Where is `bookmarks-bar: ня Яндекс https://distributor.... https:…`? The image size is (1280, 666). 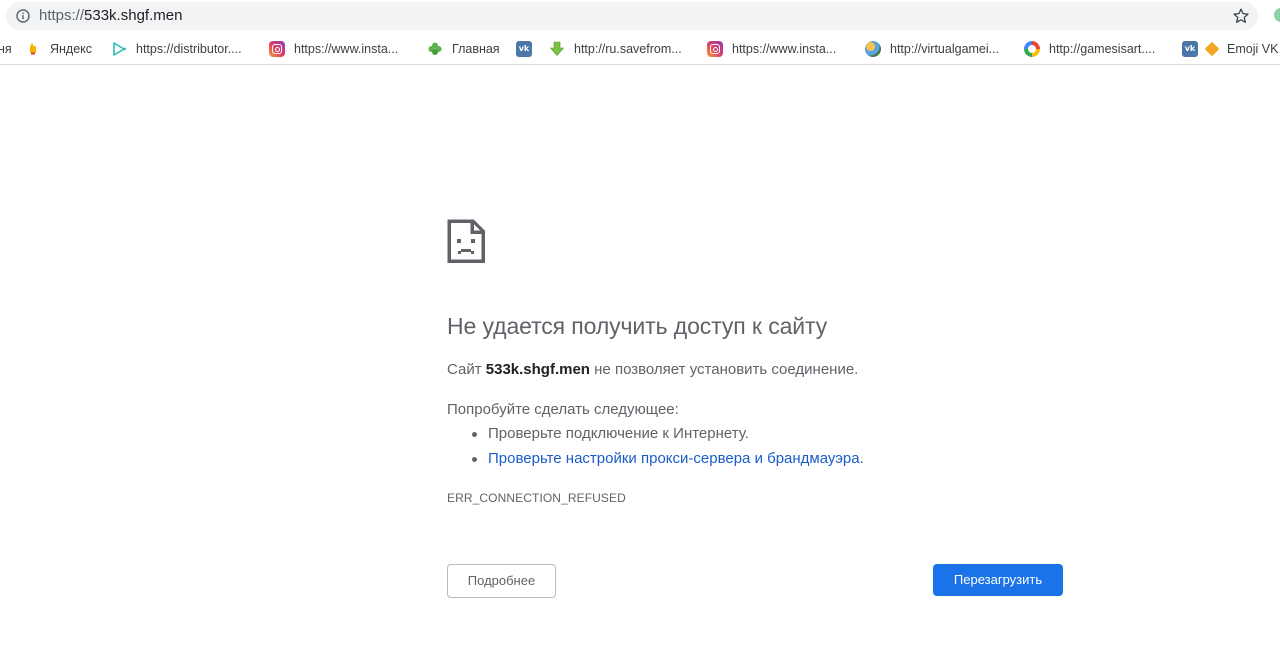
bookmarks-bar: ня Яндекс https://distributor.... https:… is located at coordinates (640, 49).